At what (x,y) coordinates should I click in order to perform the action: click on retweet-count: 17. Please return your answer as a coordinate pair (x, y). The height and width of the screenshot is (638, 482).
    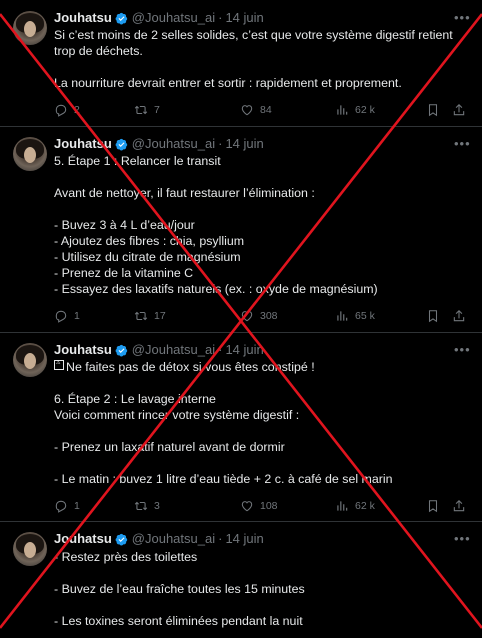
    Looking at the image, I should click on (160, 316).